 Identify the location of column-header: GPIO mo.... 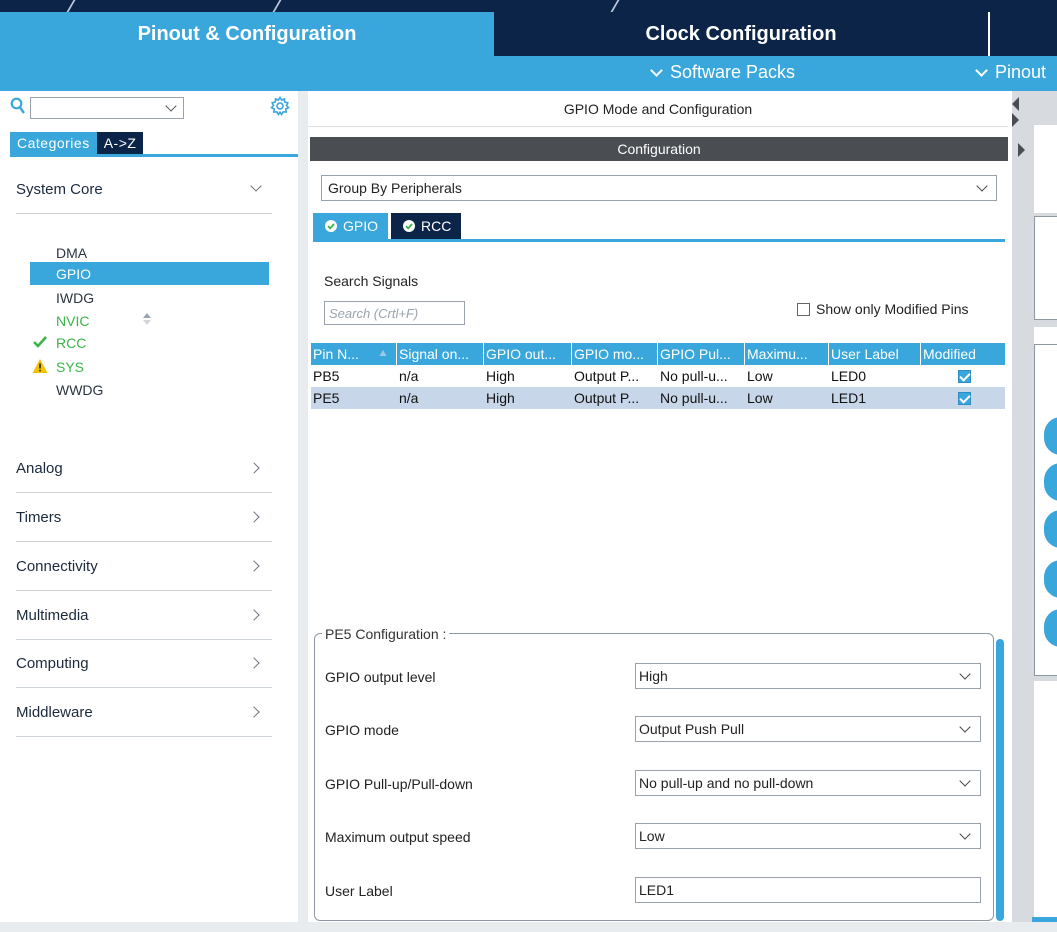
(615, 354).